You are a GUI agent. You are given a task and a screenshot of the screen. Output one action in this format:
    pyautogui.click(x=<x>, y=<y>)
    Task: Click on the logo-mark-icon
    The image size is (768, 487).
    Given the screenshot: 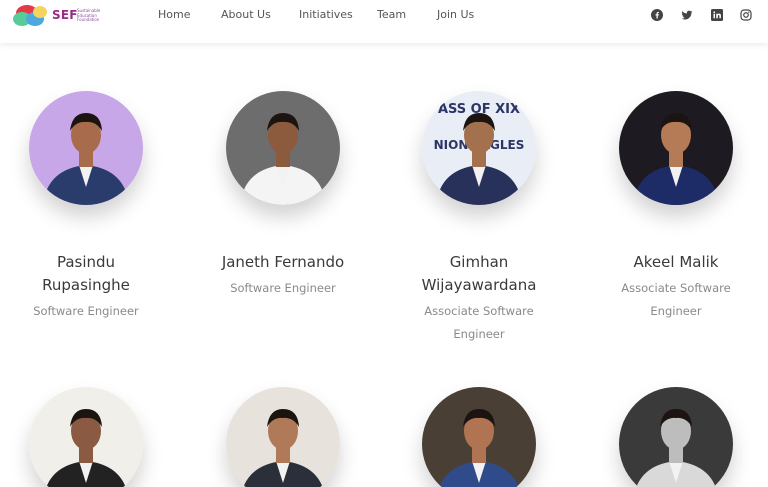 What is the action you would take?
    pyautogui.click(x=30, y=15)
    